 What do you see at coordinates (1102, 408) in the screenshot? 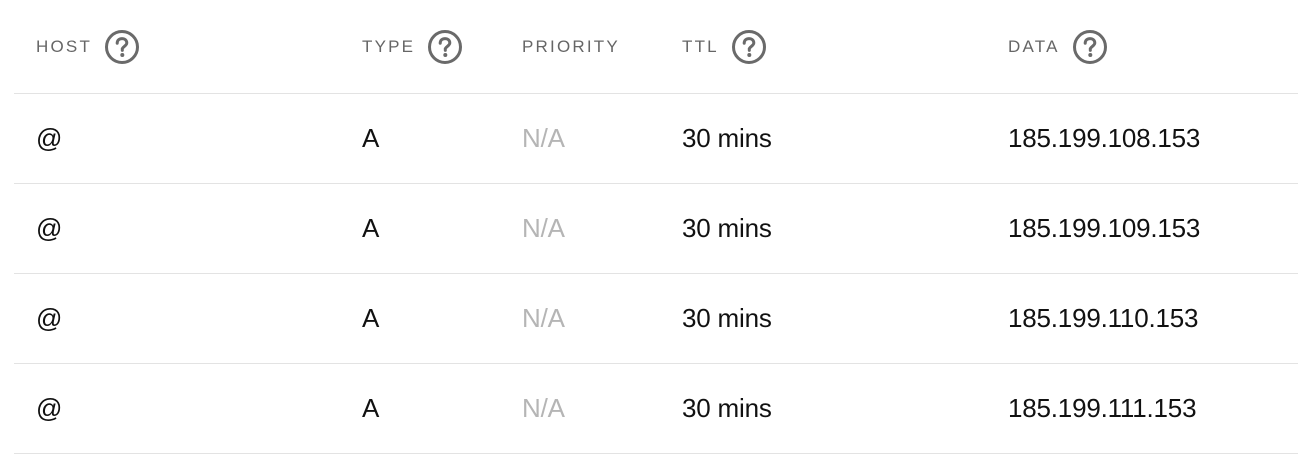
I see `data-value: 185.199.111.153` at bounding box center [1102, 408].